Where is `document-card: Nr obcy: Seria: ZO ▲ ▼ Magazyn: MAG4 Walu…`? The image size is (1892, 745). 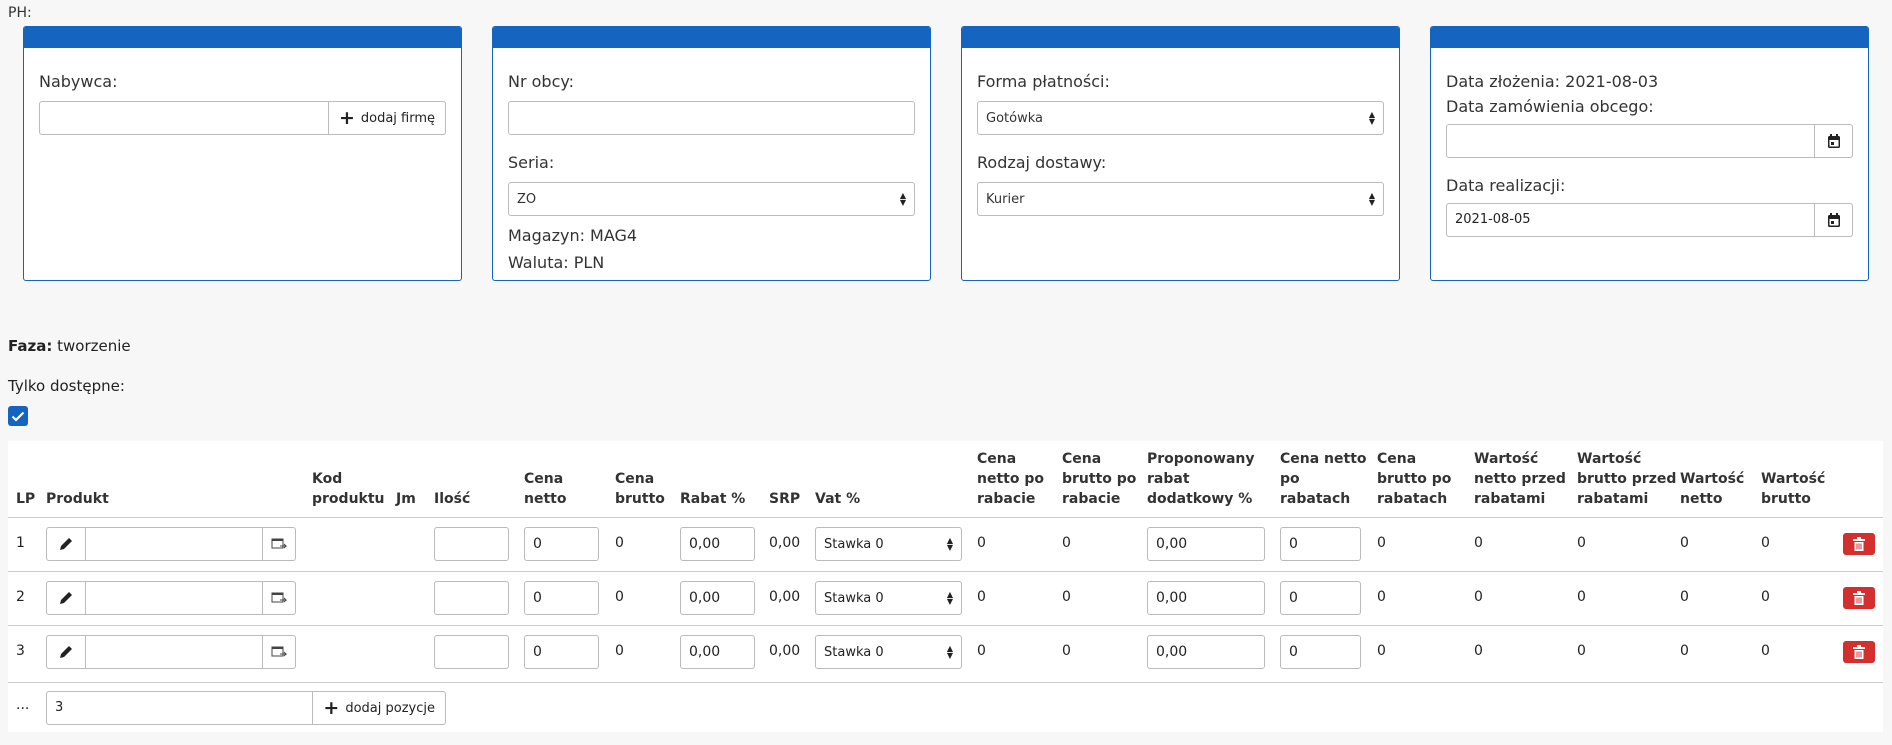 document-card: Nr obcy: Seria: ZO ▲ ▼ Magazyn: MAG4 Walu… is located at coordinates (711, 153).